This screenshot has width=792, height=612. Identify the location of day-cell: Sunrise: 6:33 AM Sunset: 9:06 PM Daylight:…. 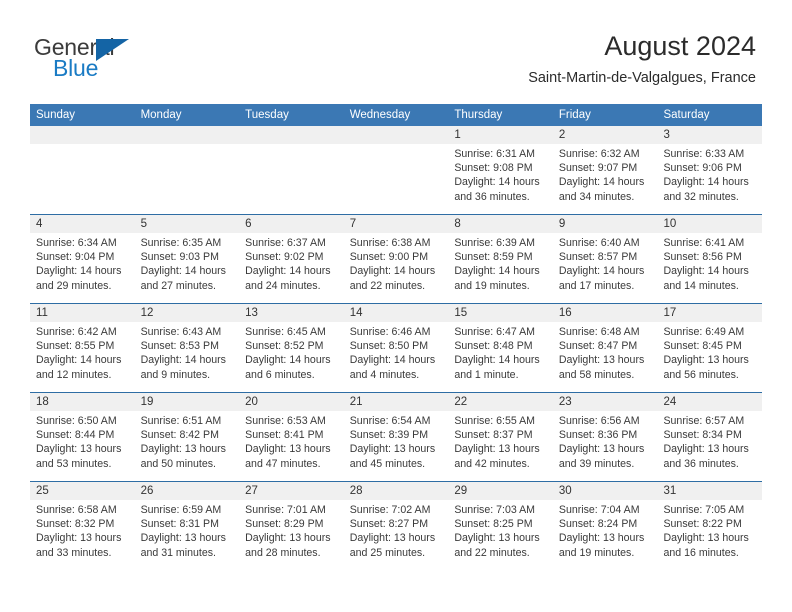
(709, 179).